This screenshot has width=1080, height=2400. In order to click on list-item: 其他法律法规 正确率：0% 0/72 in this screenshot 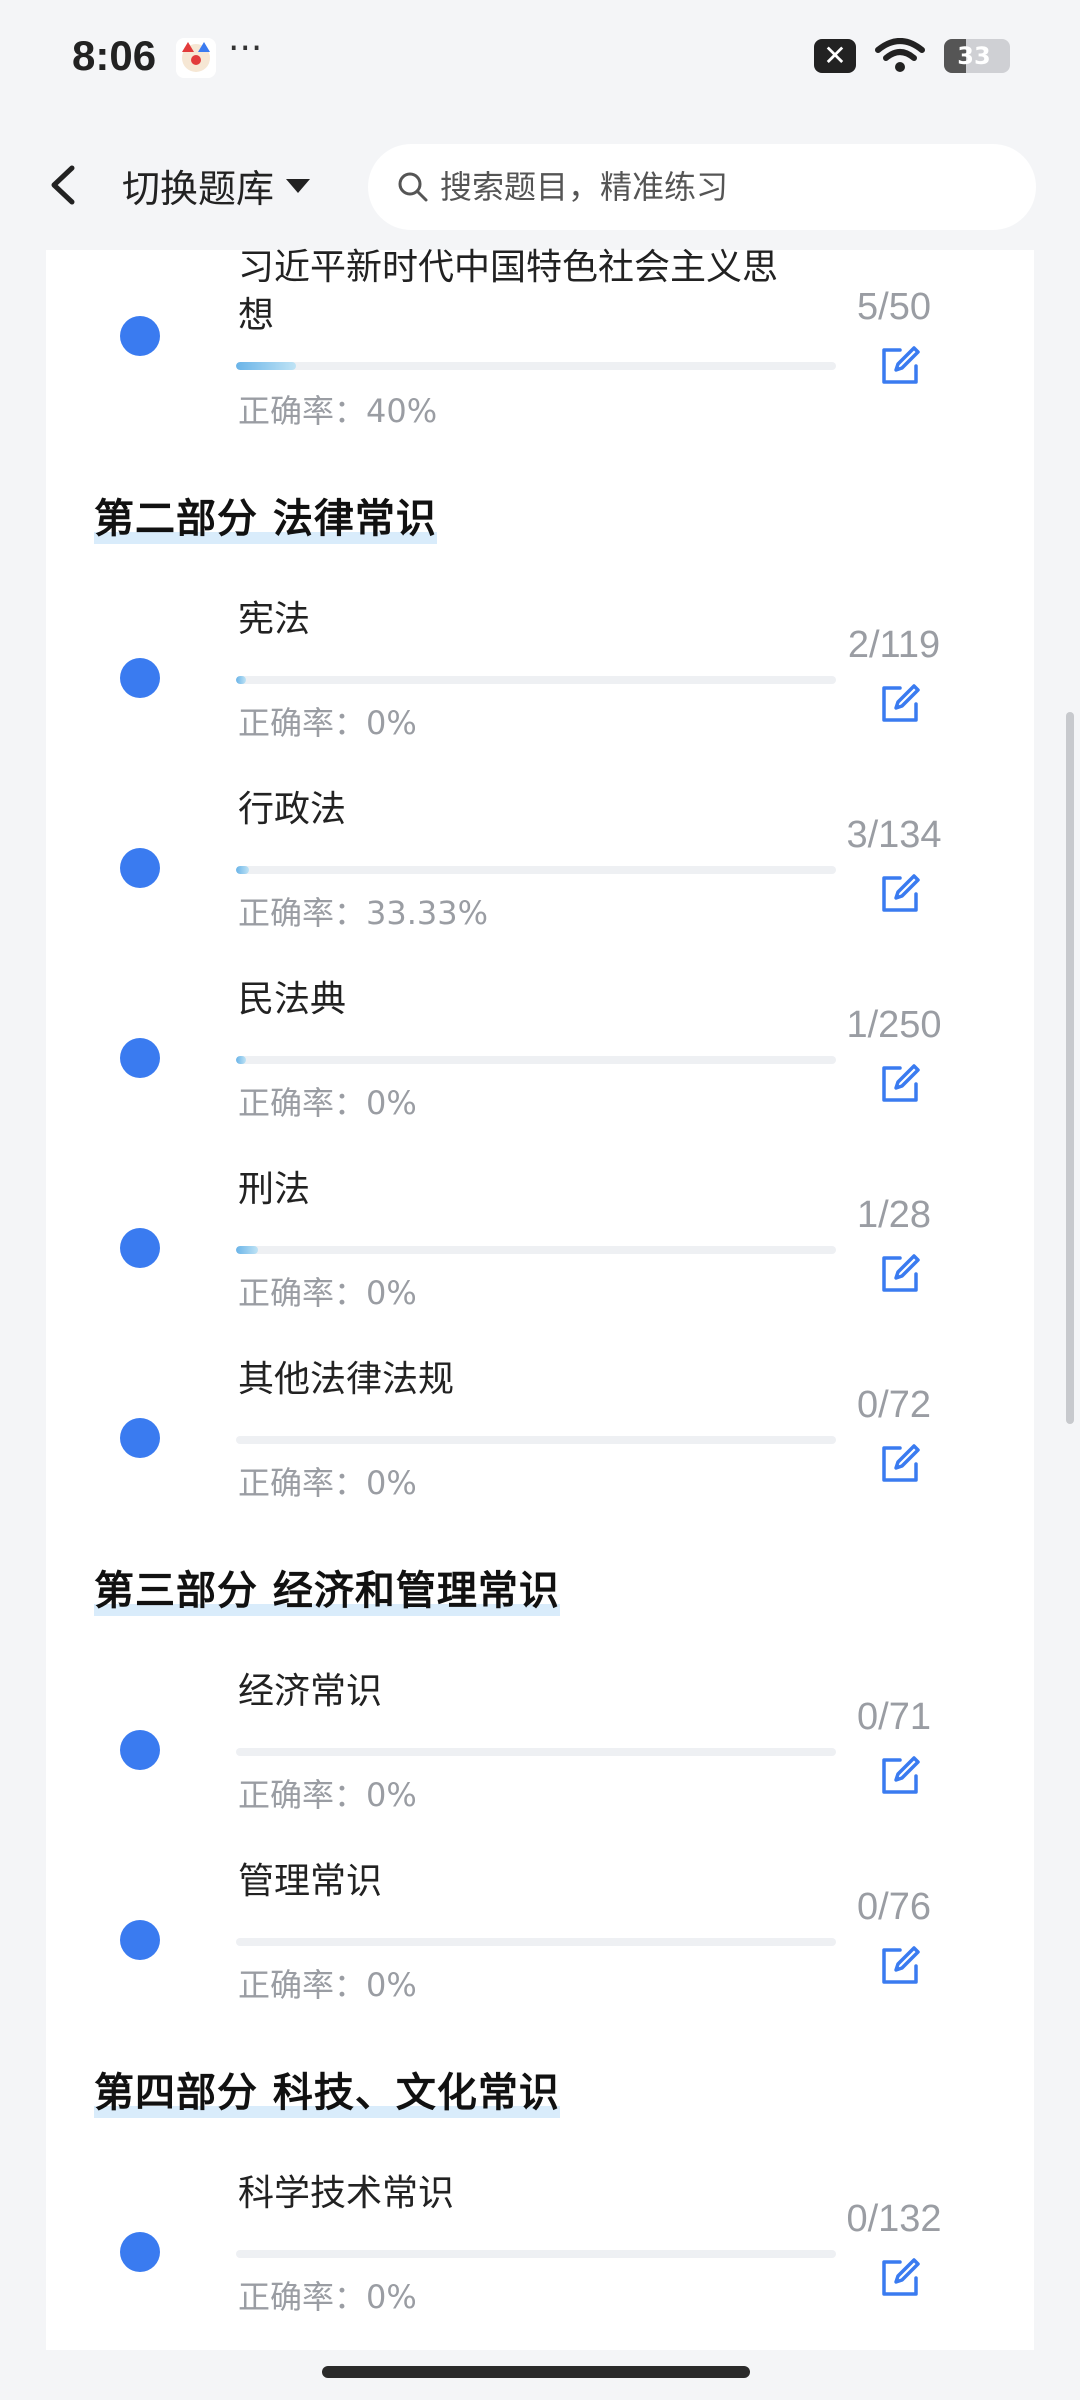, I will do `click(540, 1449)`.